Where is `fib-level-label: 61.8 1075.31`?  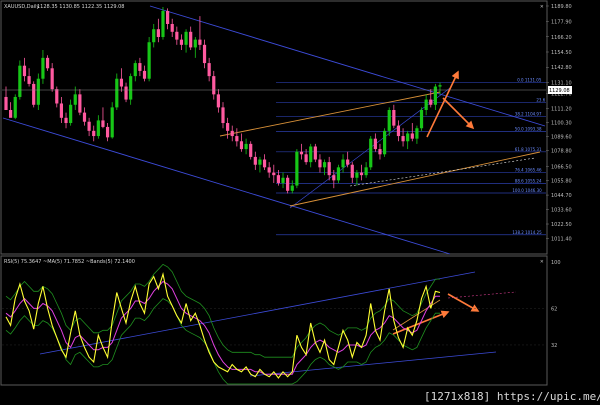 fib-level-label: 61.8 1075.31 is located at coordinates (528, 149).